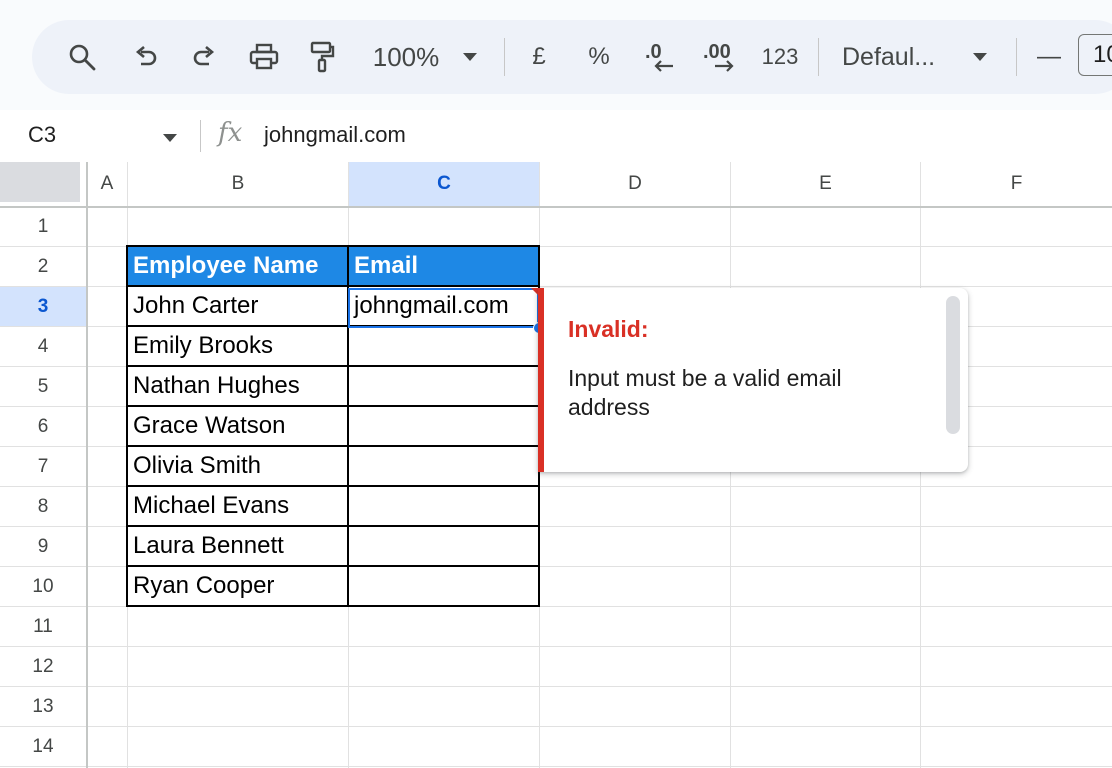 This screenshot has height=768, width=1112. I want to click on decrease-font-size-button: —, so click(1049, 57).